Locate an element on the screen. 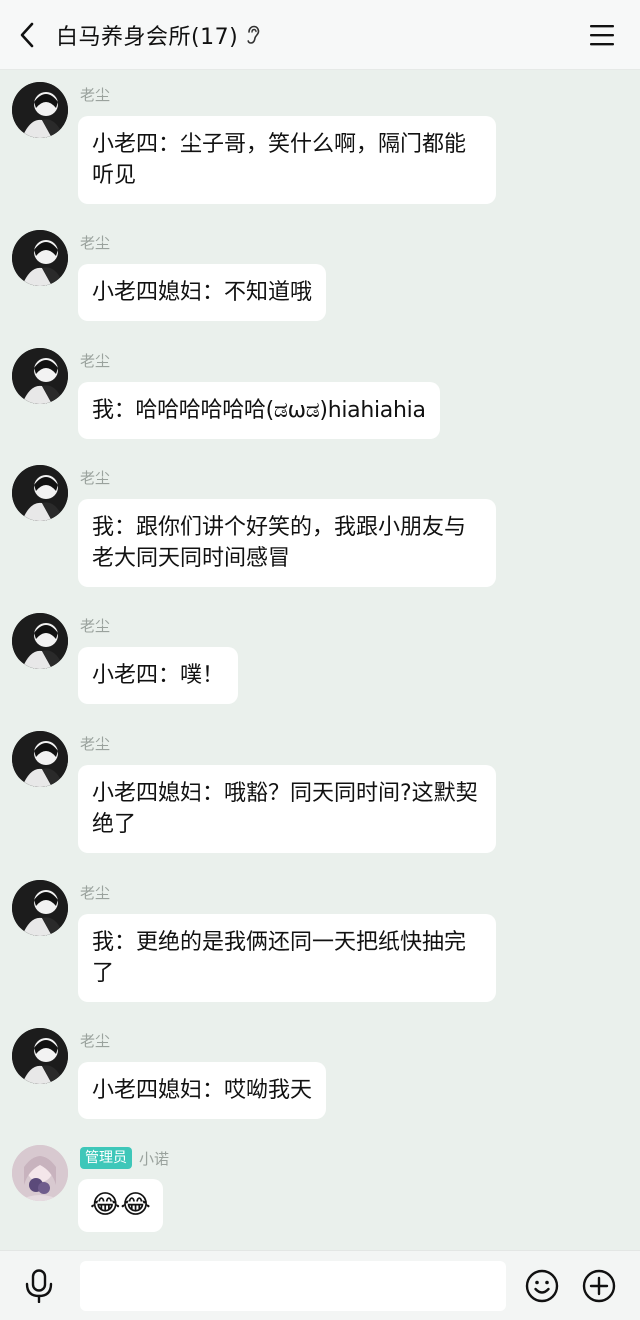  admin-badge: 管理员 is located at coordinates (106, 1158).